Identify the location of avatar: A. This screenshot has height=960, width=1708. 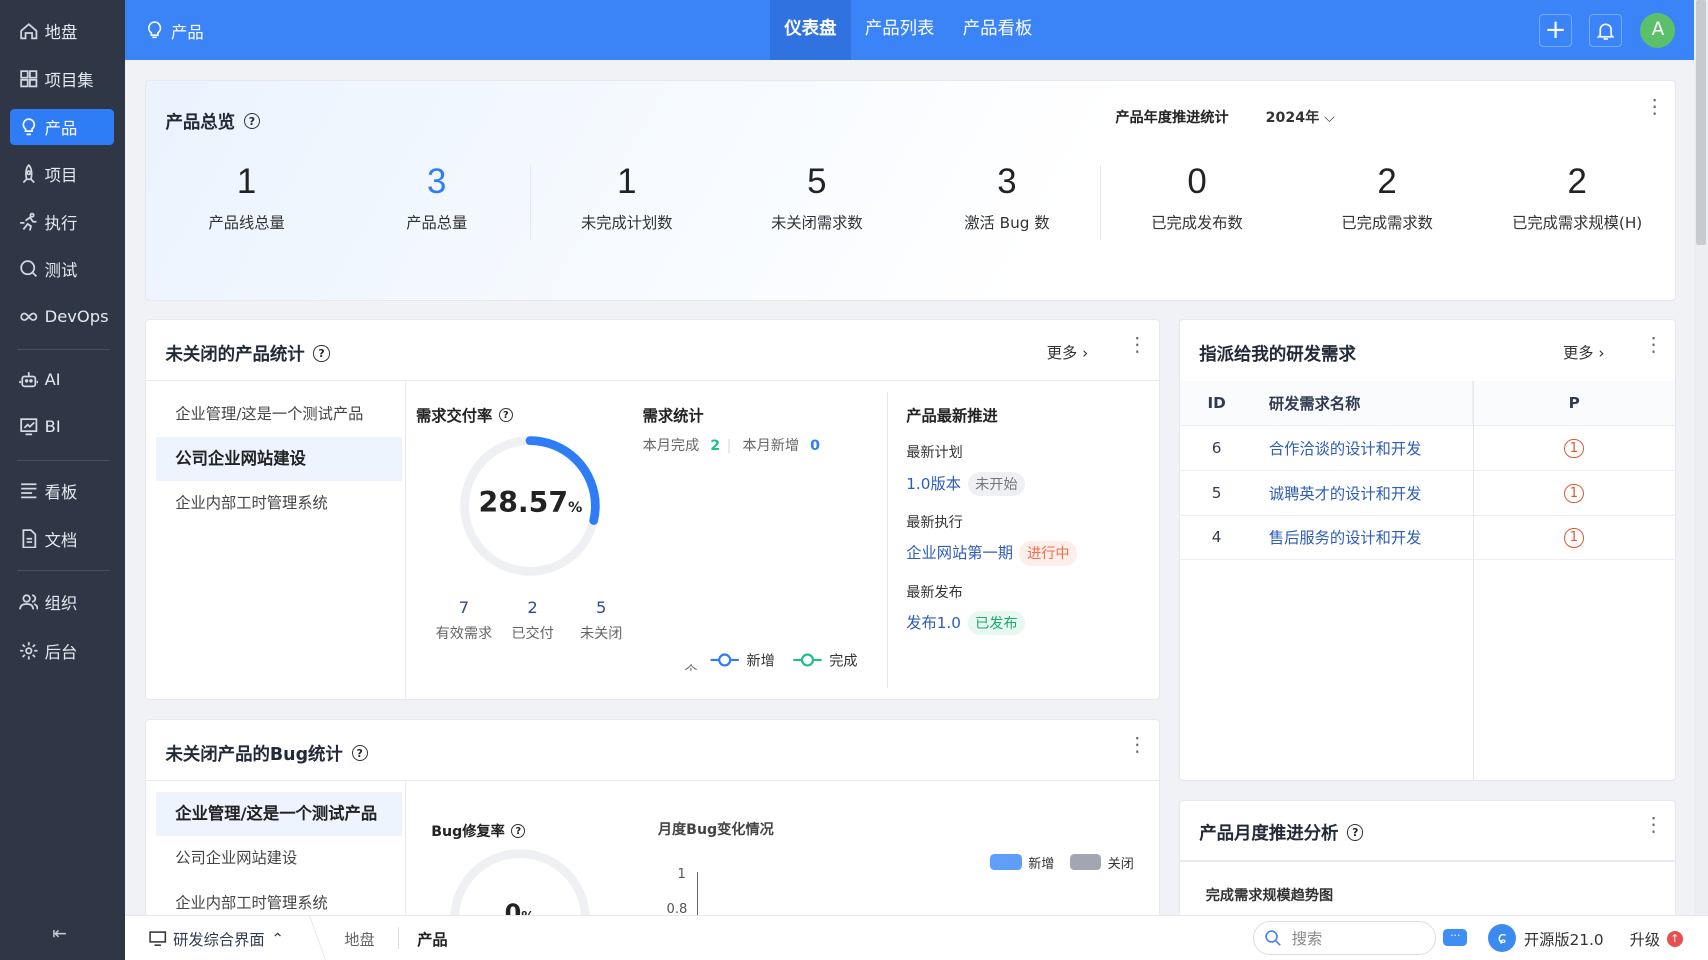
(1658, 30).